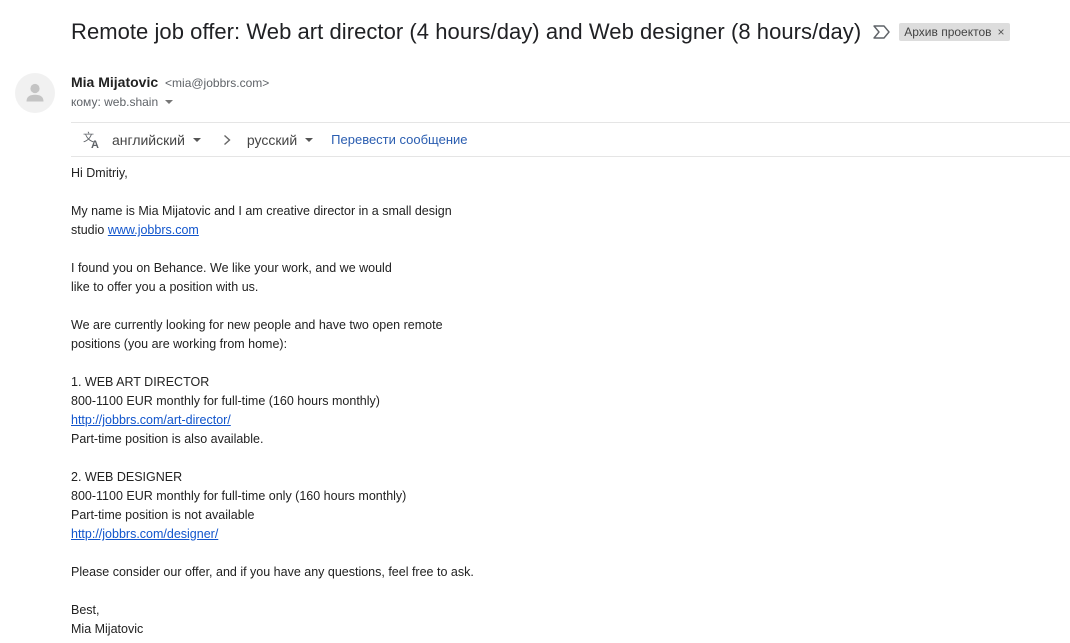  I want to click on label-chip-text: Архив проектов, so click(948, 32).